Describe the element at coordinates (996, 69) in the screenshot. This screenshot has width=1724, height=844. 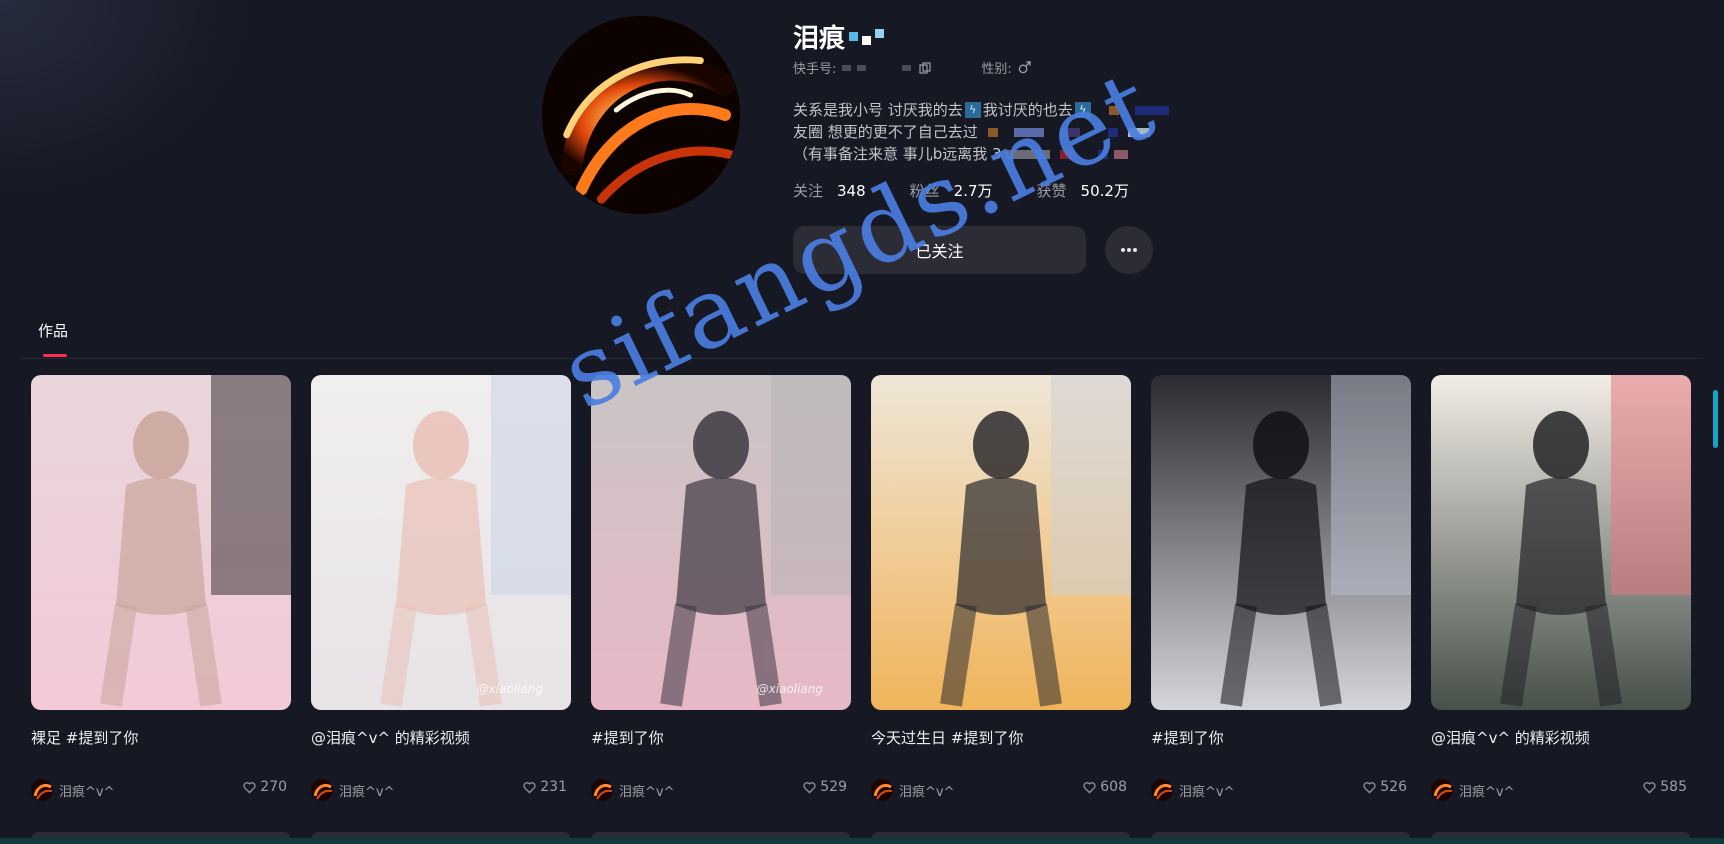
I see `gender-label: 性别:` at that location.